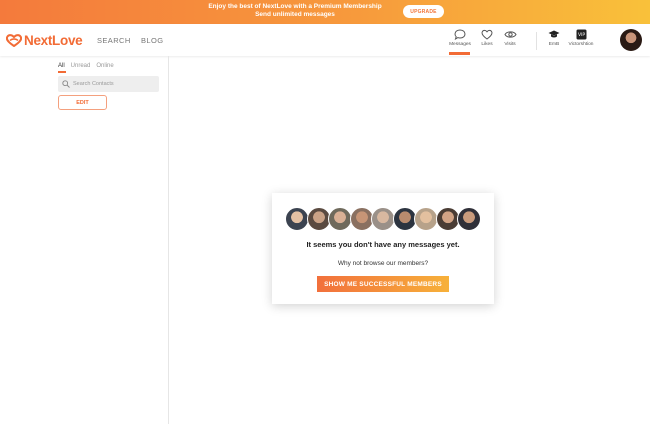 This screenshot has width=650, height=424. I want to click on search-placeholder: Search Contacts, so click(93, 84).